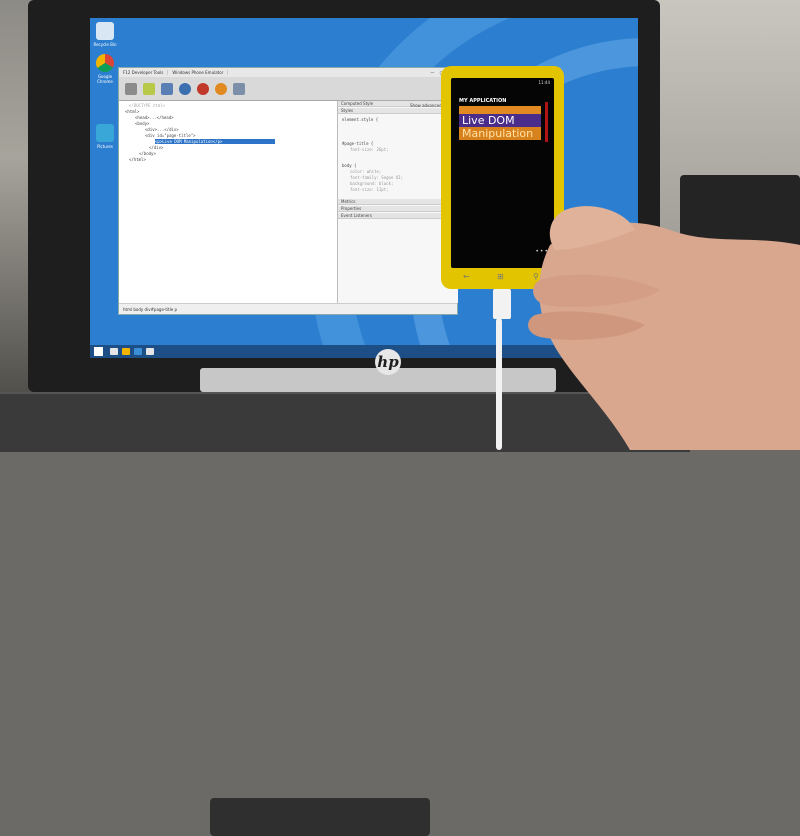  I want to click on dom-node: </html>, so click(137, 159).